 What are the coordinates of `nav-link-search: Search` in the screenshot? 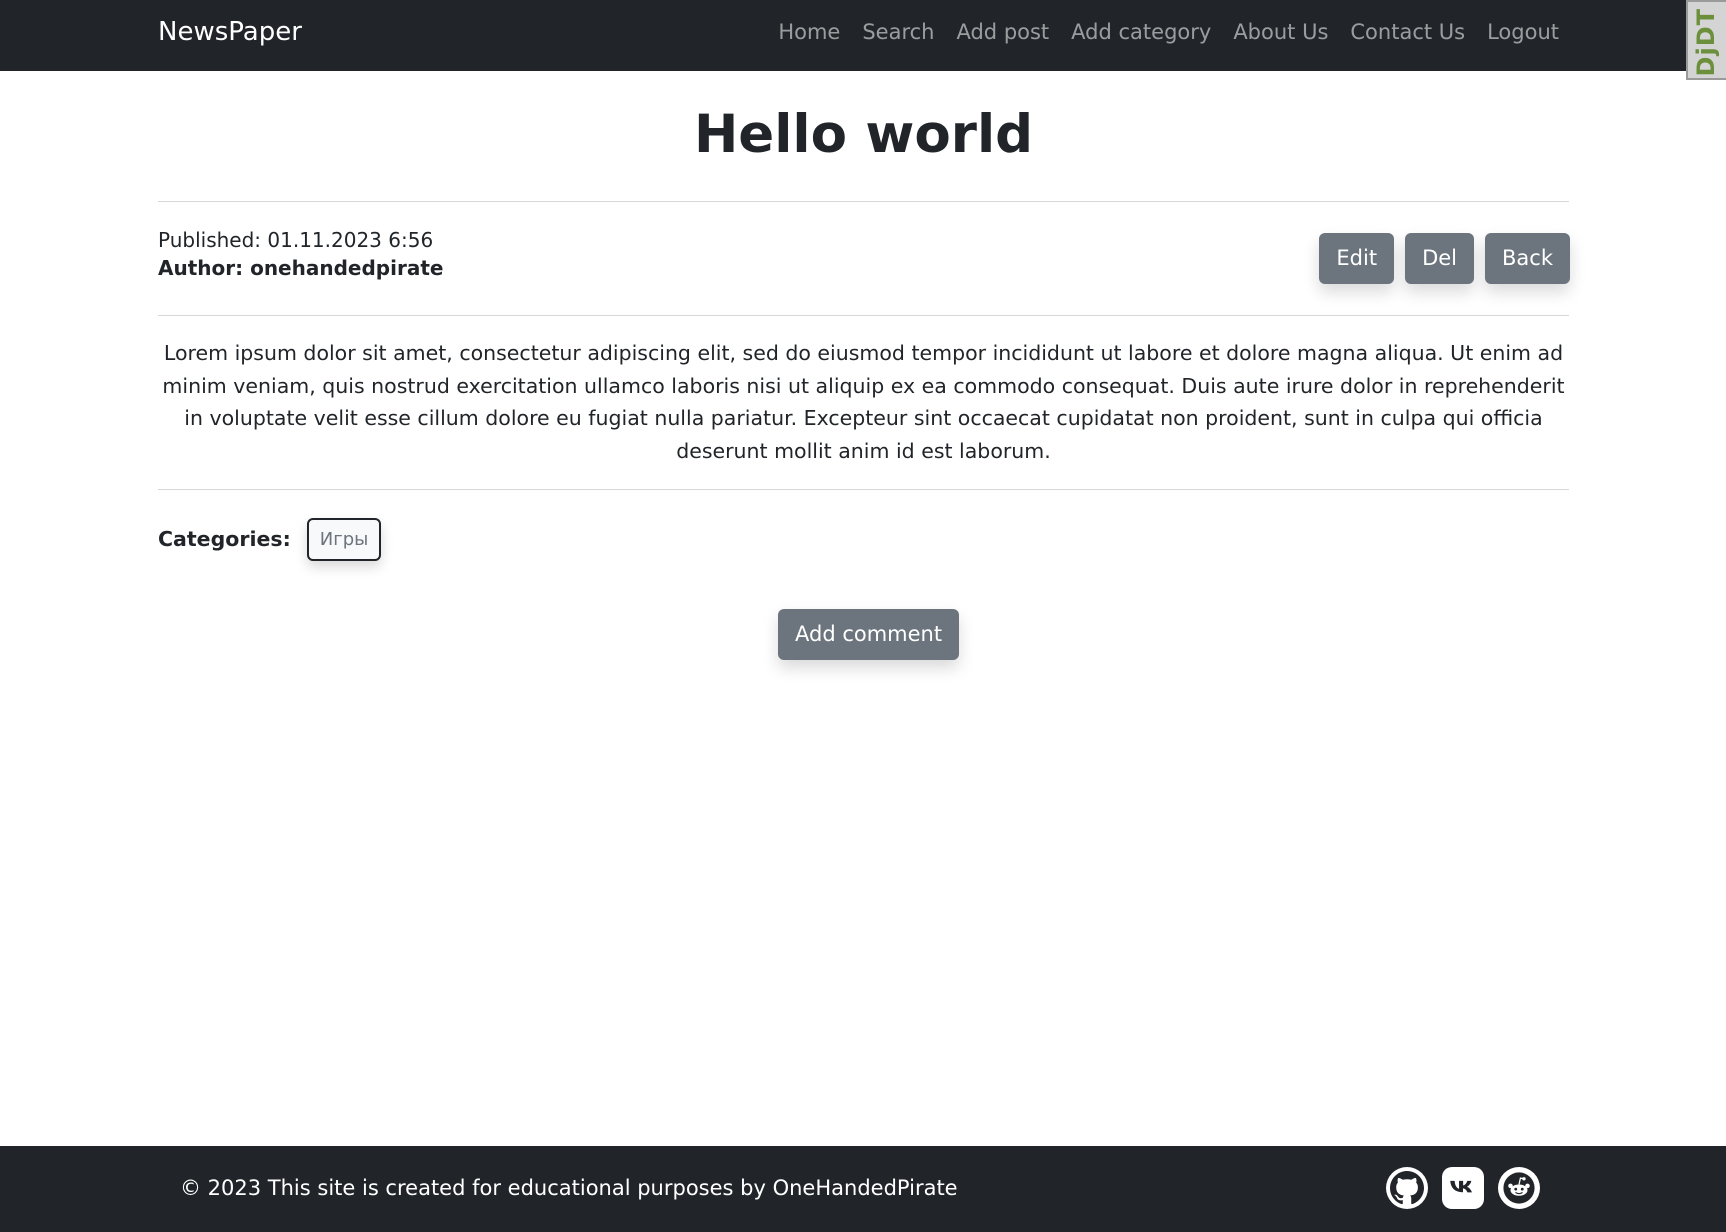 It's located at (898, 32).